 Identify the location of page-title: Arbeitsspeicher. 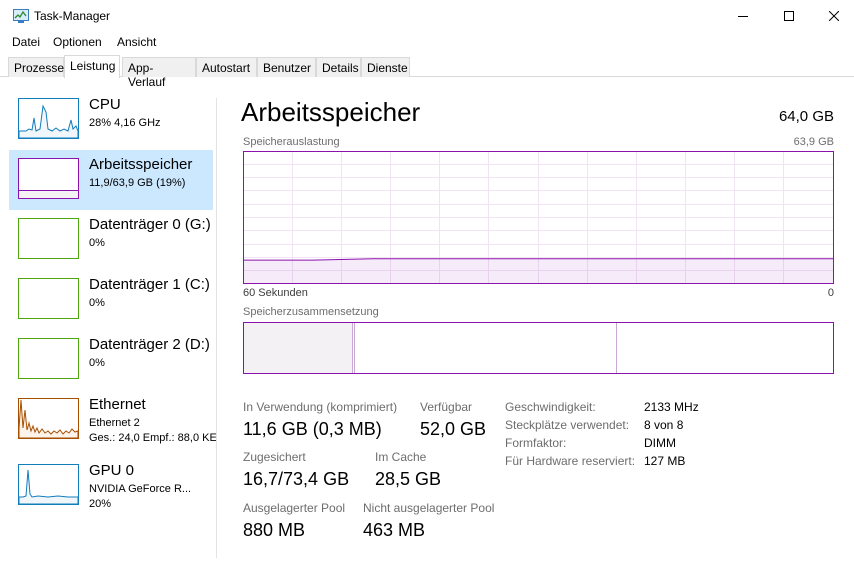
(331, 112).